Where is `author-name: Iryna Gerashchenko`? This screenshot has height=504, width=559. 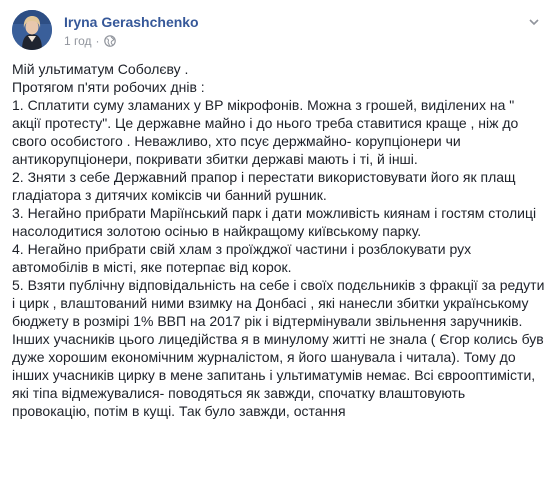
author-name: Iryna Gerashchenko is located at coordinates (131, 22).